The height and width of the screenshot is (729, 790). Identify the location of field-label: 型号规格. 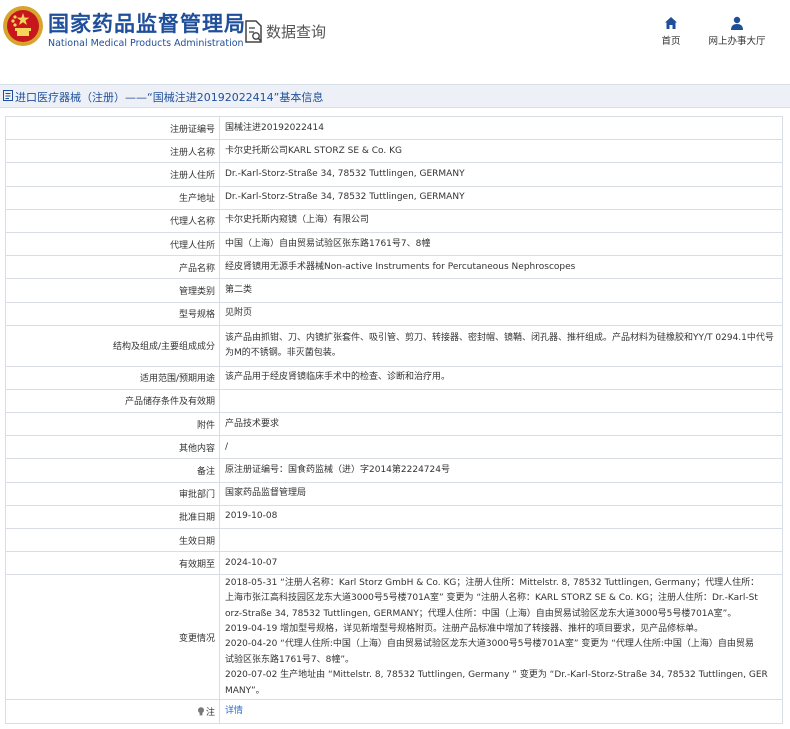
(112, 313).